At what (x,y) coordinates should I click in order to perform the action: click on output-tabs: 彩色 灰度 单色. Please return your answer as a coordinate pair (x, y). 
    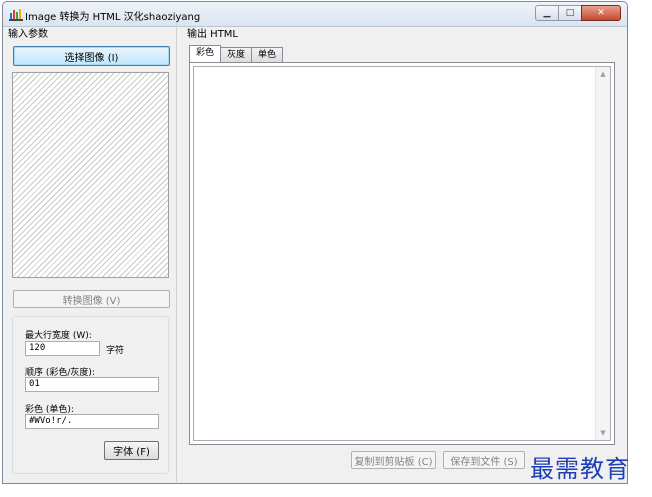
    Looking at the image, I should click on (236, 54).